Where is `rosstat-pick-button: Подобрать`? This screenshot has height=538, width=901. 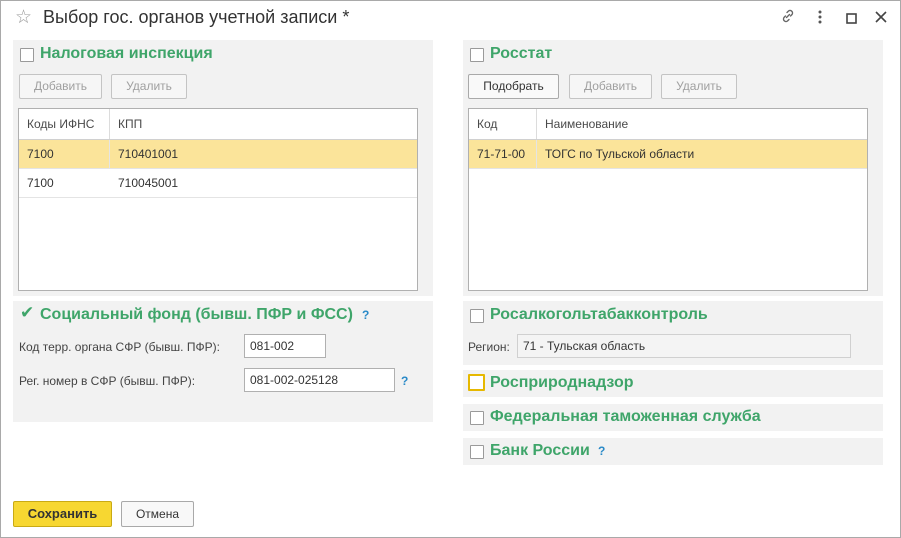
rosstat-pick-button: Подобрать is located at coordinates (513, 86).